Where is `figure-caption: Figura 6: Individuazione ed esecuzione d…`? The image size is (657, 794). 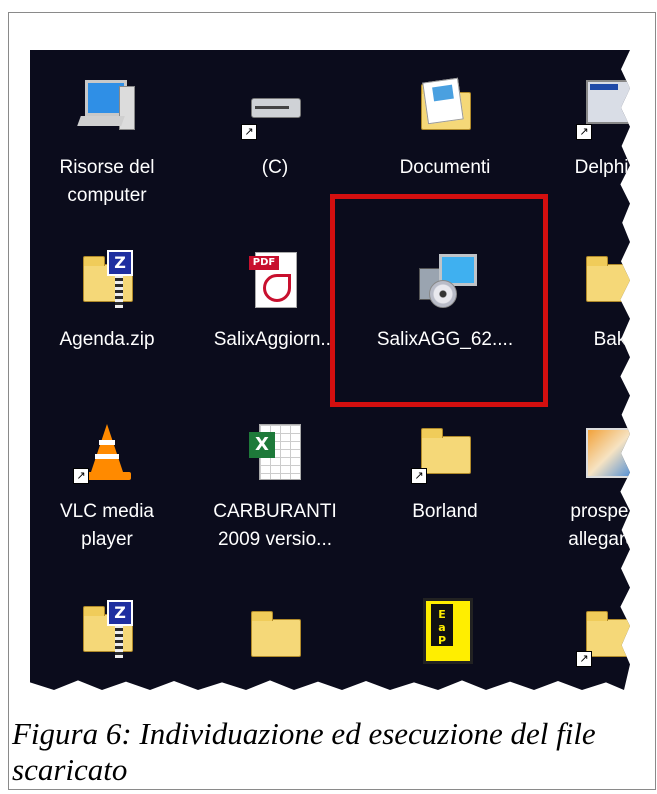 figure-caption: Figura 6: Individuazione ed esecuzione d… is located at coordinates (304, 751).